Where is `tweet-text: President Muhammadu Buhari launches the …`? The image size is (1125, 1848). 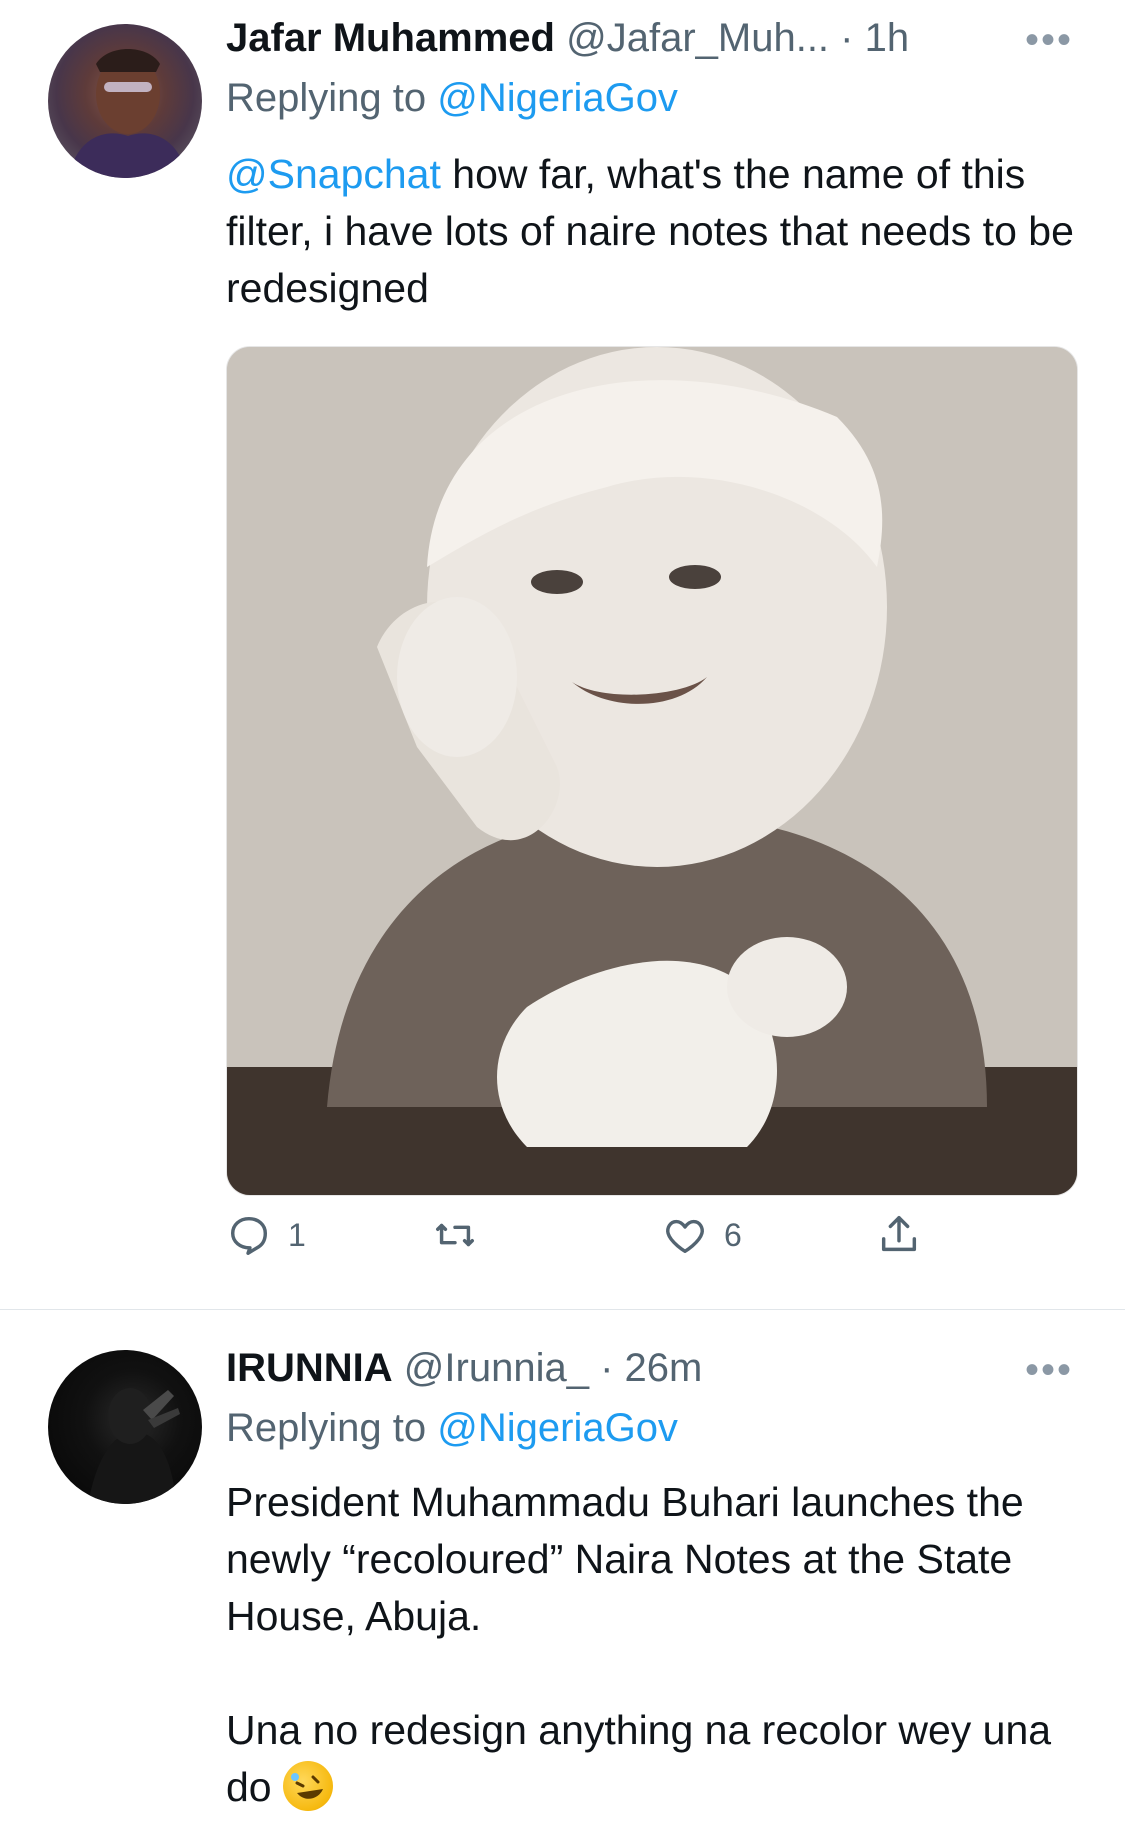
tweet-text: President Muhammadu Buhari launches the … is located at coordinates (651, 1645).